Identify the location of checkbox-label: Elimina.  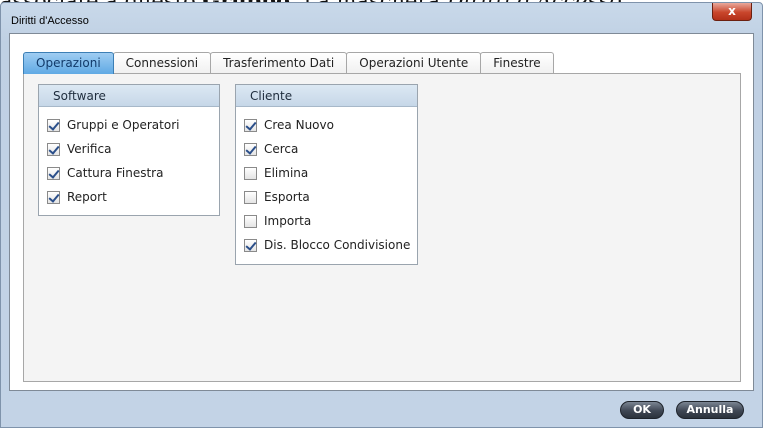
(286, 173).